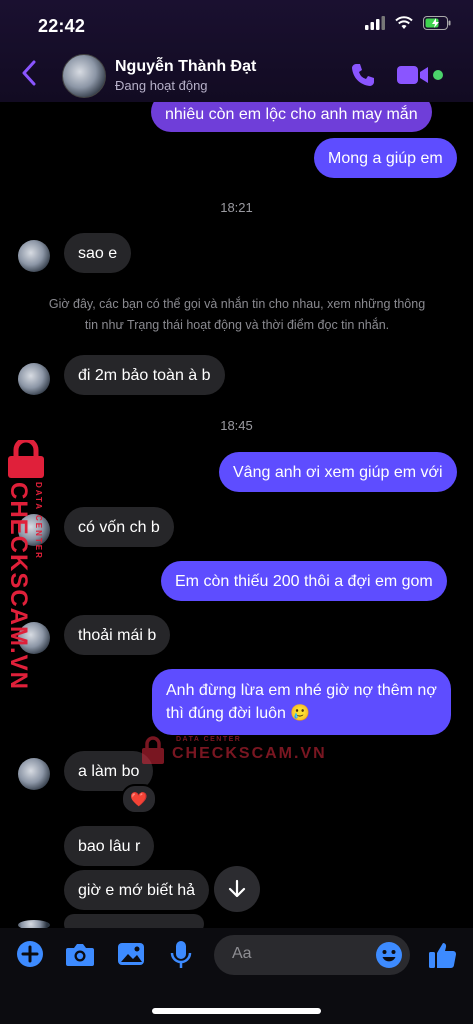  What do you see at coordinates (385, 158) in the screenshot?
I see `message-outgoing: Mong a giúp em` at bounding box center [385, 158].